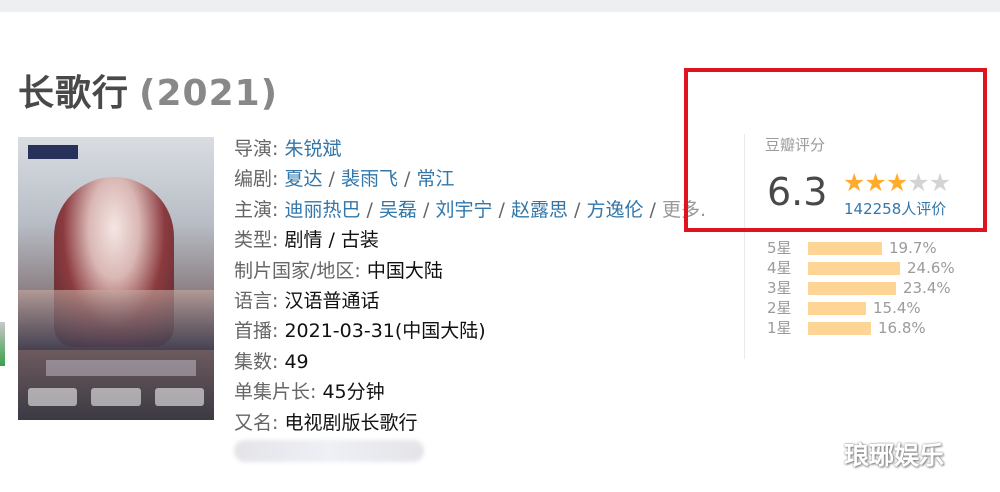 The height and width of the screenshot is (492, 1000). Describe the element at coordinates (469, 149) in the screenshot. I see `director-row: 导演: 朱锐斌` at that location.